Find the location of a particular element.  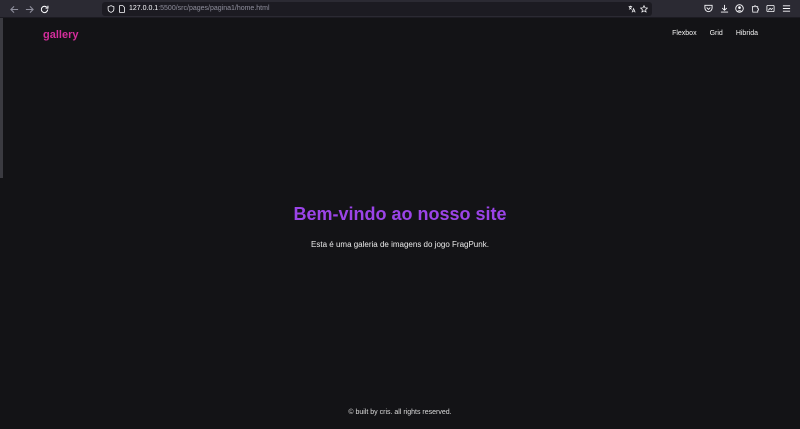

forward-arrow-icon is located at coordinates (29, 9).